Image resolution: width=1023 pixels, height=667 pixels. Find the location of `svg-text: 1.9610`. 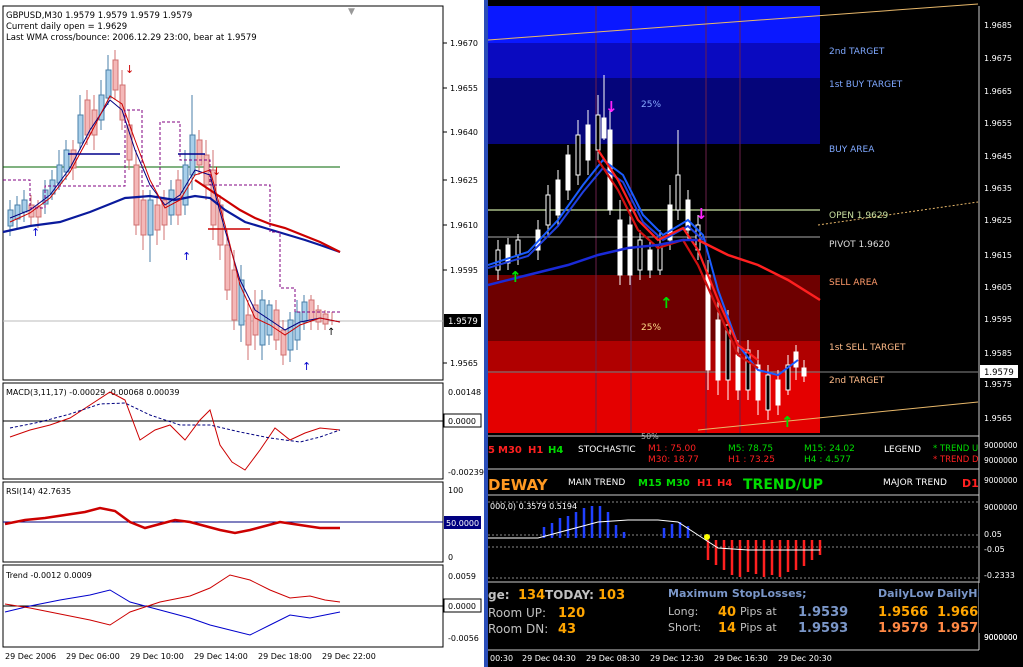

svg-text: 1.9610 is located at coordinates (464, 225).